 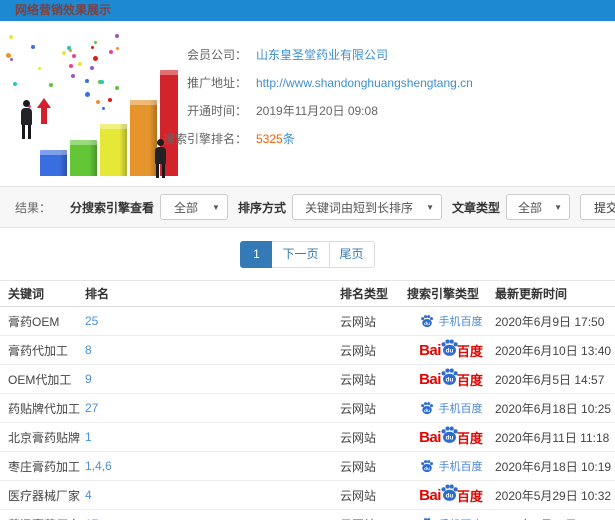 I want to click on info-field-label: 搜索引擎排名：, so click(x=204, y=139).